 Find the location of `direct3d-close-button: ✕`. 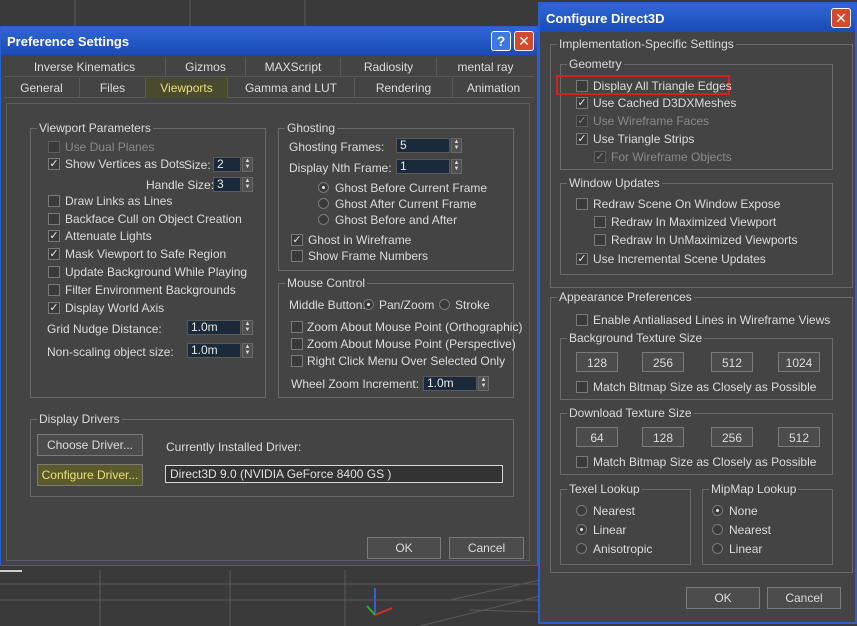

direct3d-close-button: ✕ is located at coordinates (841, 18).